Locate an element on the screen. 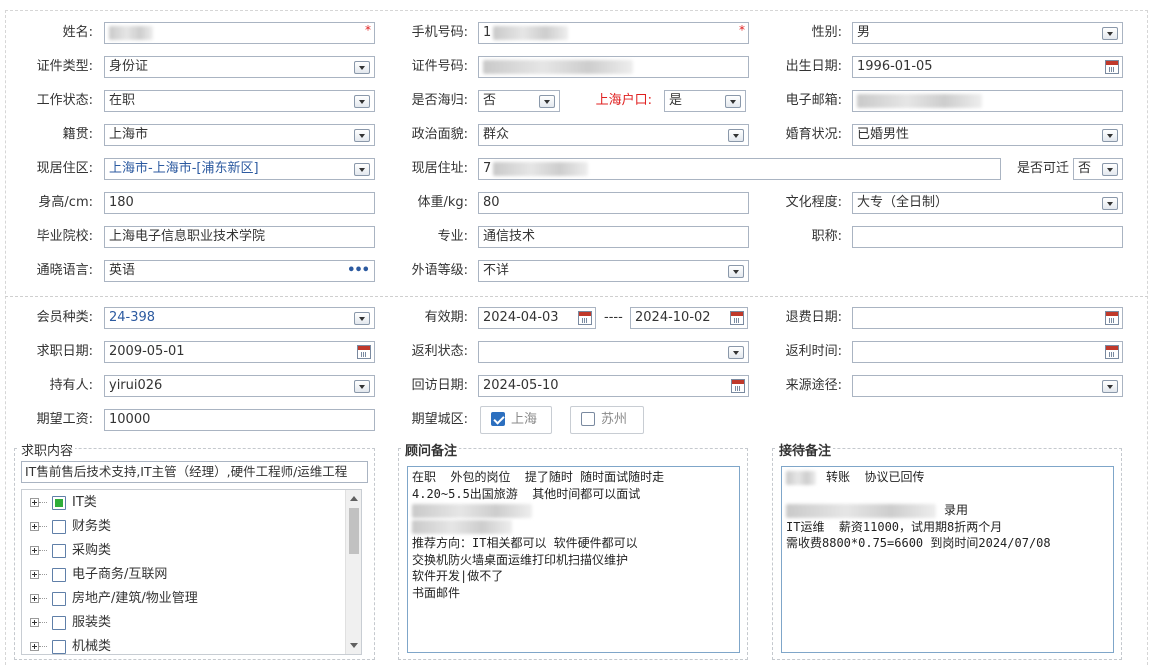  expected-salary-field: 10000 is located at coordinates (239, 420).